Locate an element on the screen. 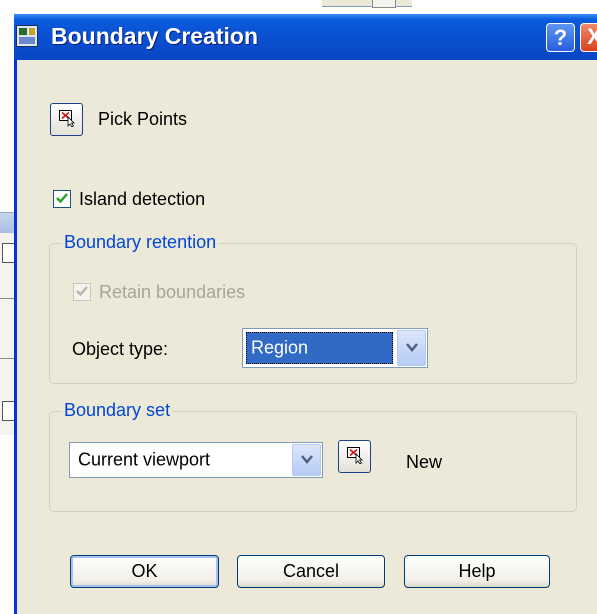 The height and width of the screenshot is (614, 597). island-detection-checkbox is located at coordinates (62, 199).